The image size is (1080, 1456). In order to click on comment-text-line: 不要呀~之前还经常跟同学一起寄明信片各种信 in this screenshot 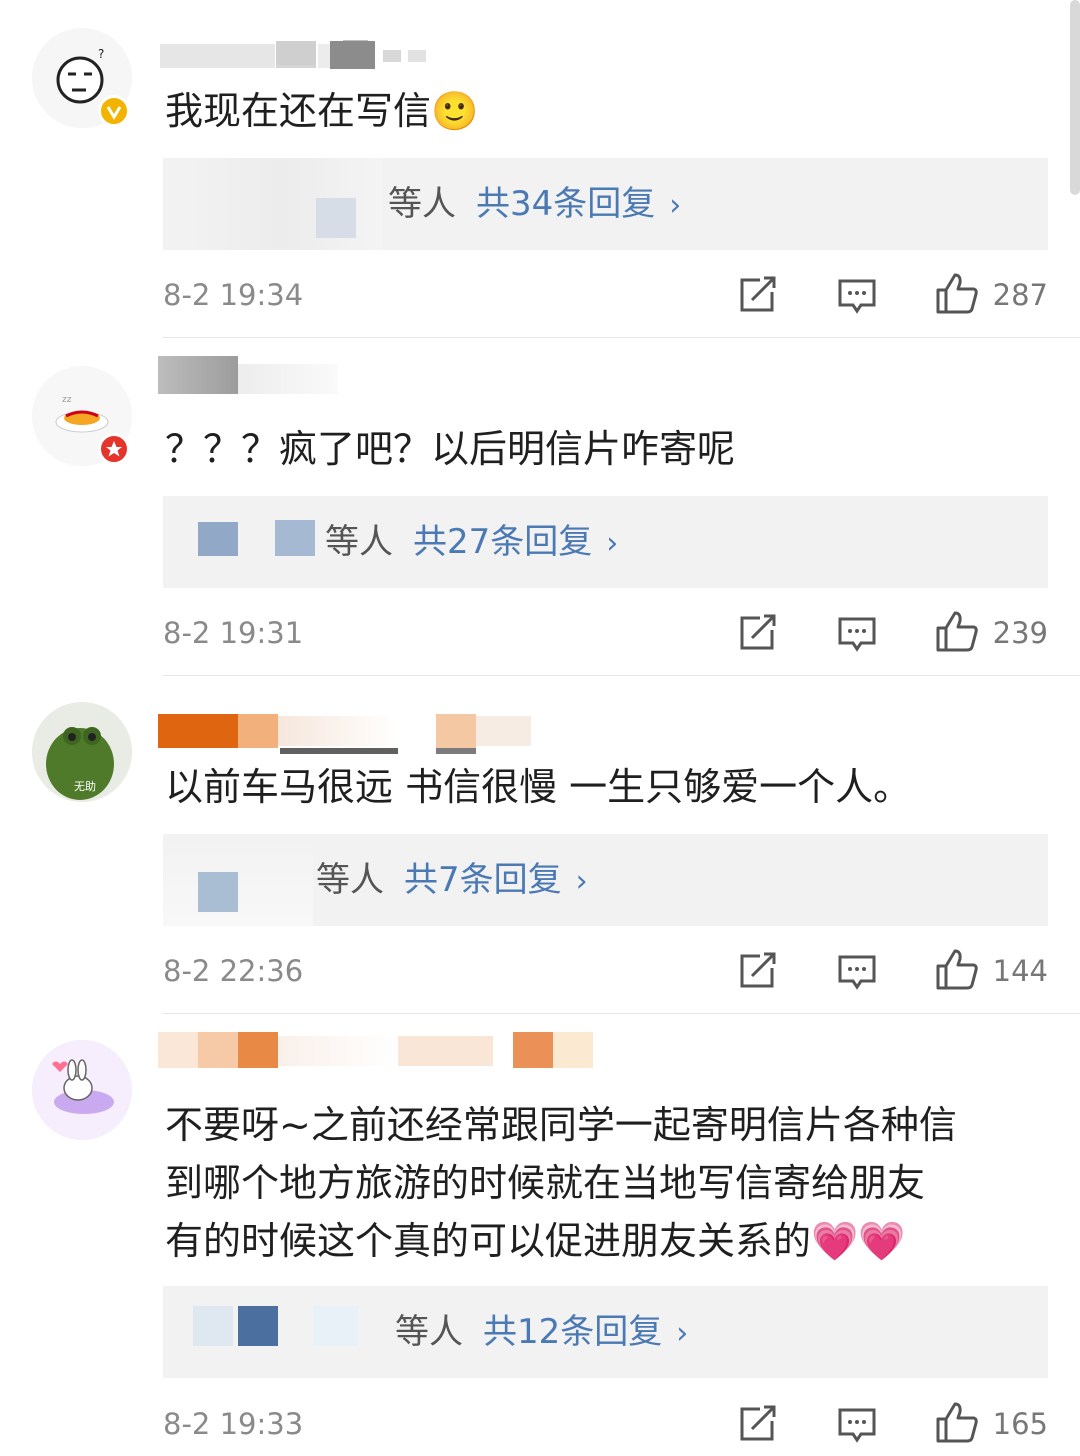, I will do `click(561, 1125)`.